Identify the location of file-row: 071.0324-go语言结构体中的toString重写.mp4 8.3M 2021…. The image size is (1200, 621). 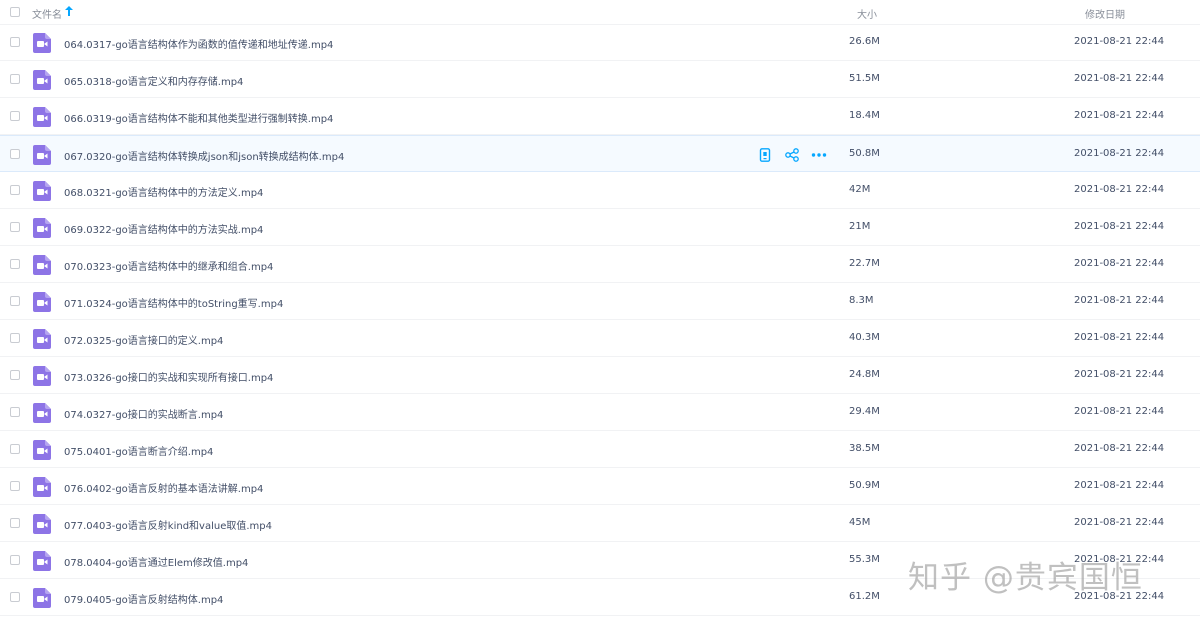
(600, 301).